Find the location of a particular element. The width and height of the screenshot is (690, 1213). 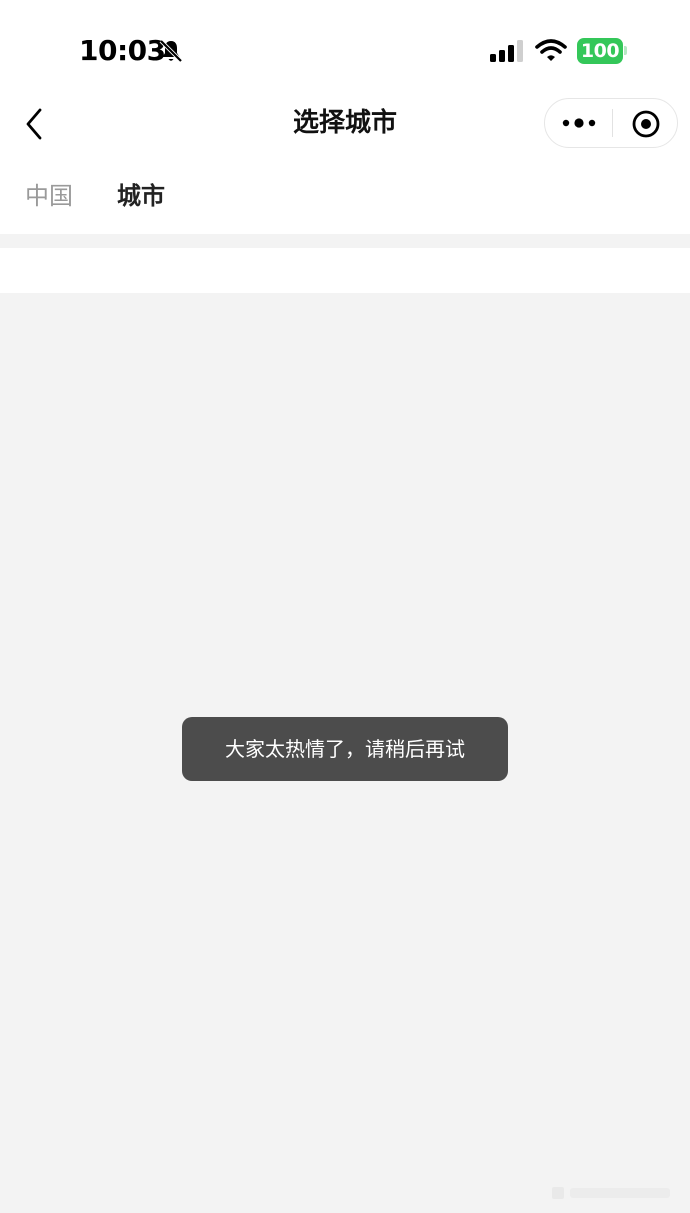

more-dots-icon is located at coordinates (579, 123).